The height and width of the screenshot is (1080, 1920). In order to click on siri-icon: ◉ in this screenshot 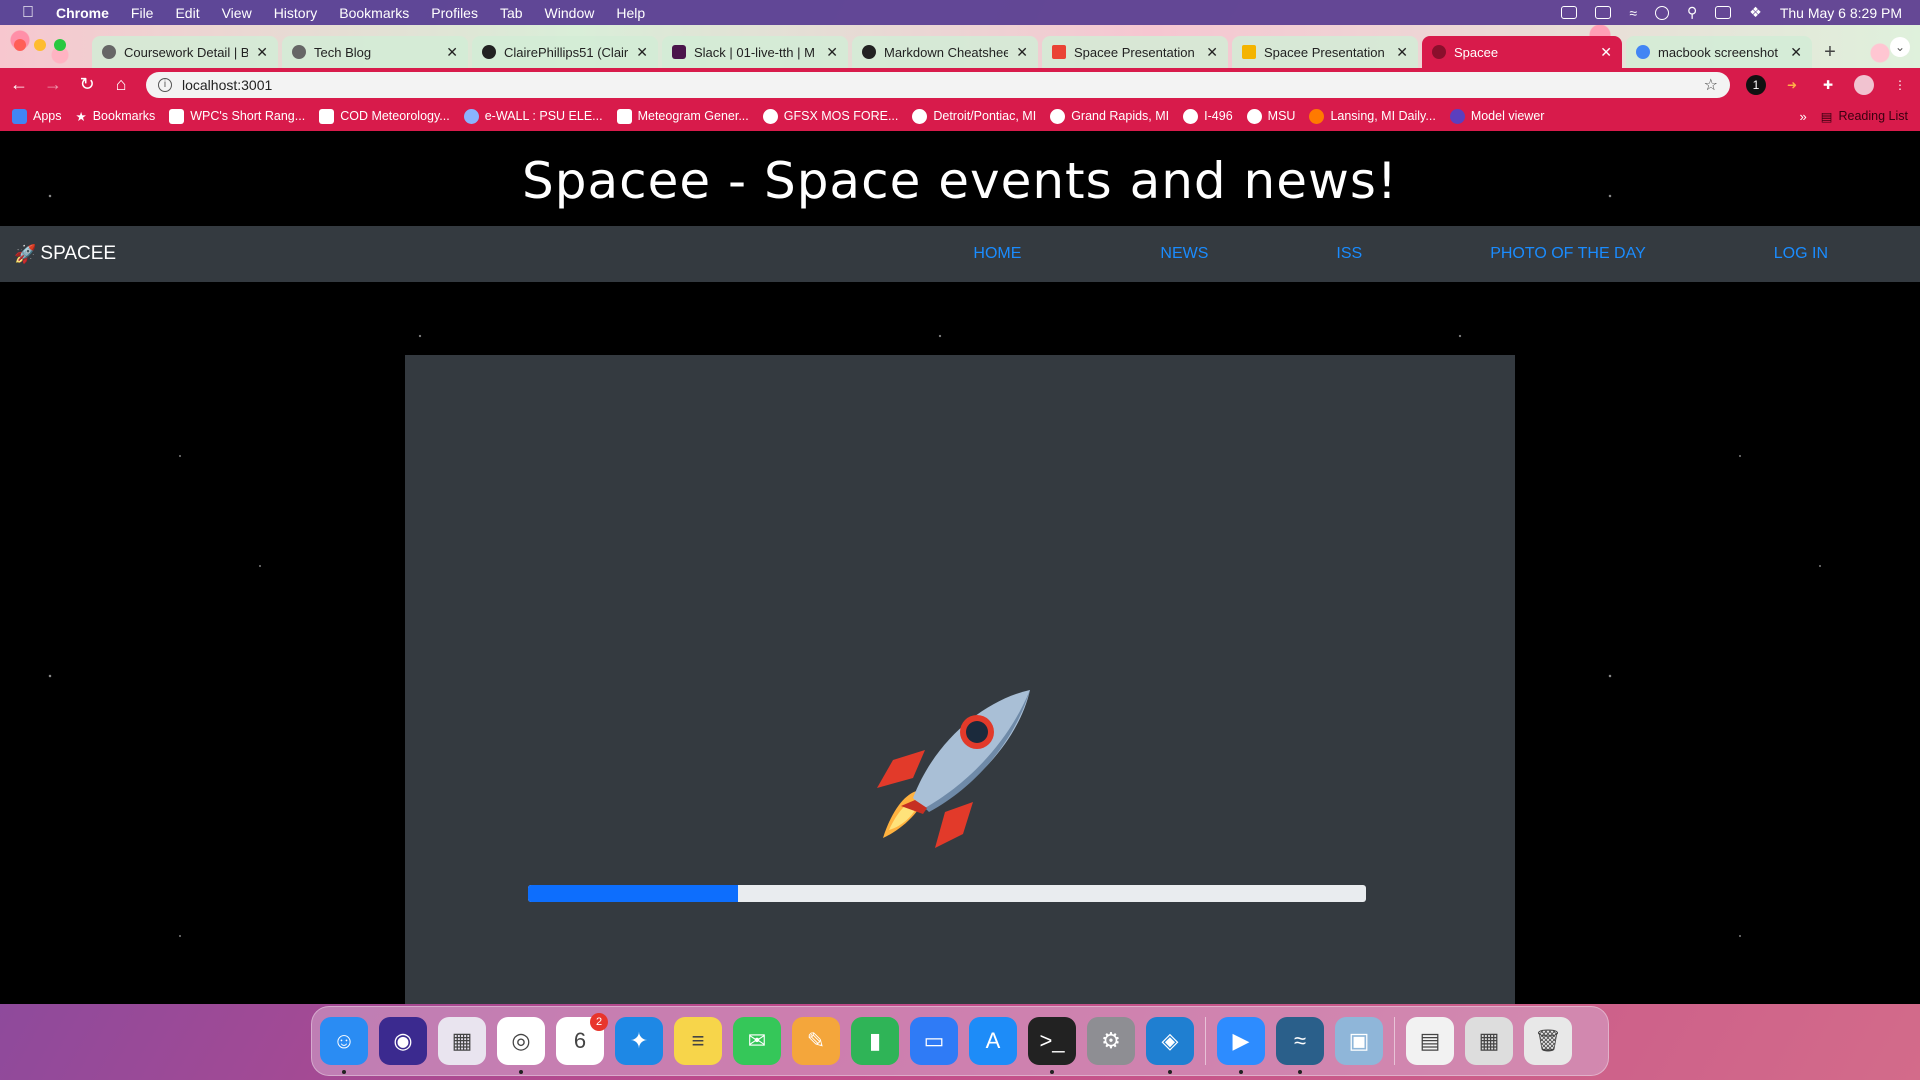, I will do `click(403, 1041)`.